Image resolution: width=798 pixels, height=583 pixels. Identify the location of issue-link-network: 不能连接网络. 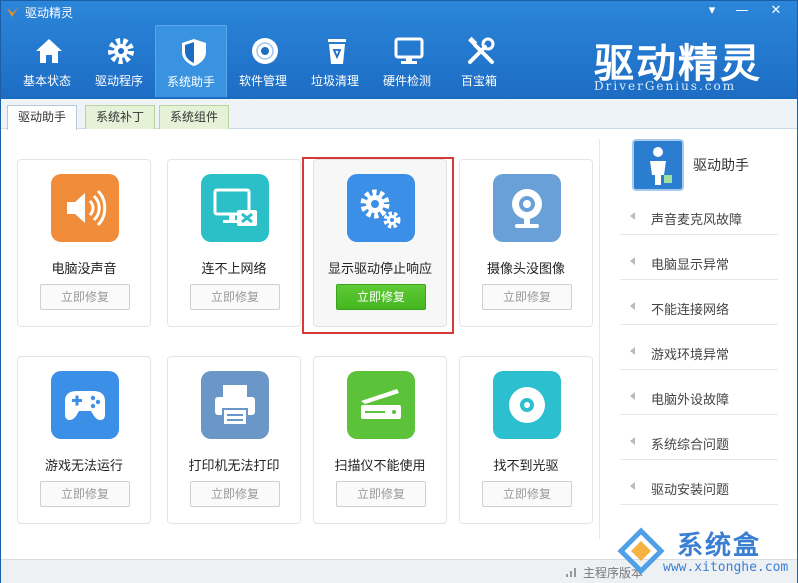
(699, 308).